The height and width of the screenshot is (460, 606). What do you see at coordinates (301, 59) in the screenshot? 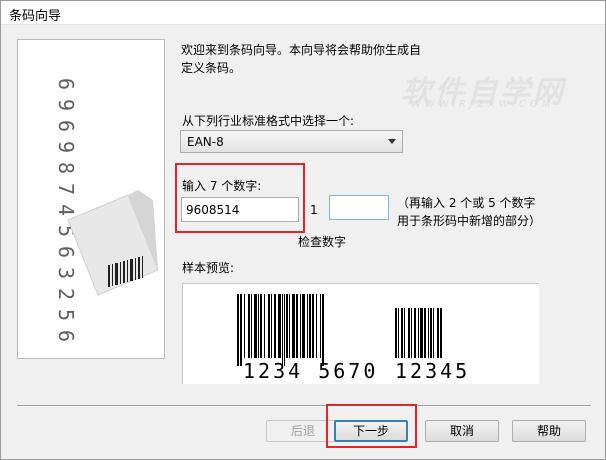
I see `welcome-text: 欢迎来到条码向导。本向导将会帮助你生成自定义条码。` at bounding box center [301, 59].